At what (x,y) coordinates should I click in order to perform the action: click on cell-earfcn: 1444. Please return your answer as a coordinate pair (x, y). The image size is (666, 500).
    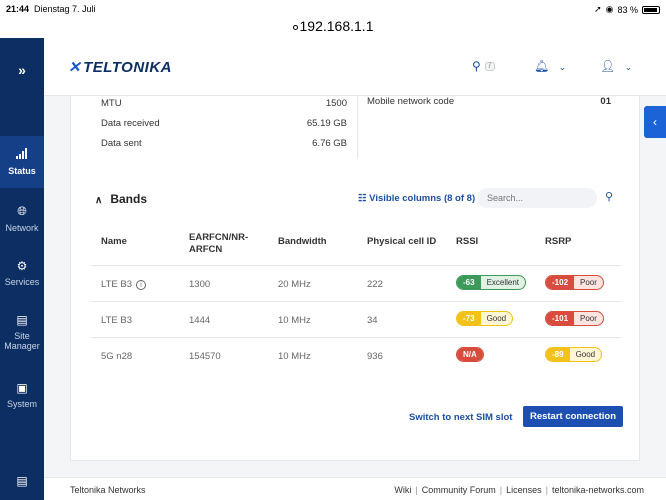
    Looking at the image, I should click on (200, 320).